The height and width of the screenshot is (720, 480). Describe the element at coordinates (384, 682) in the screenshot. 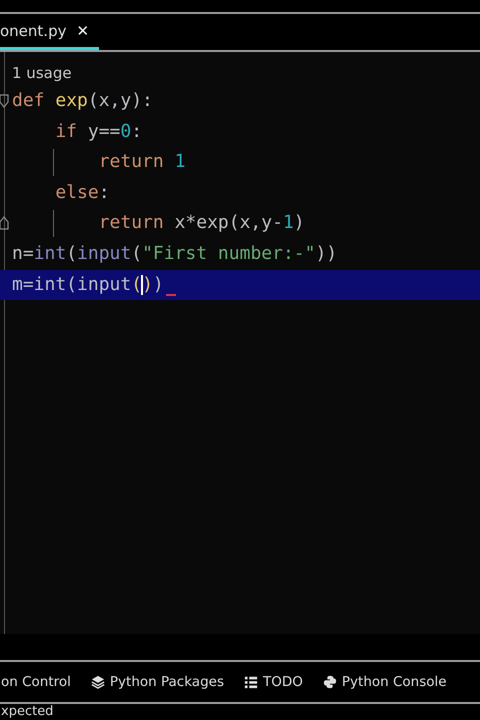

I see `tool-window-button: Python Console` at that location.